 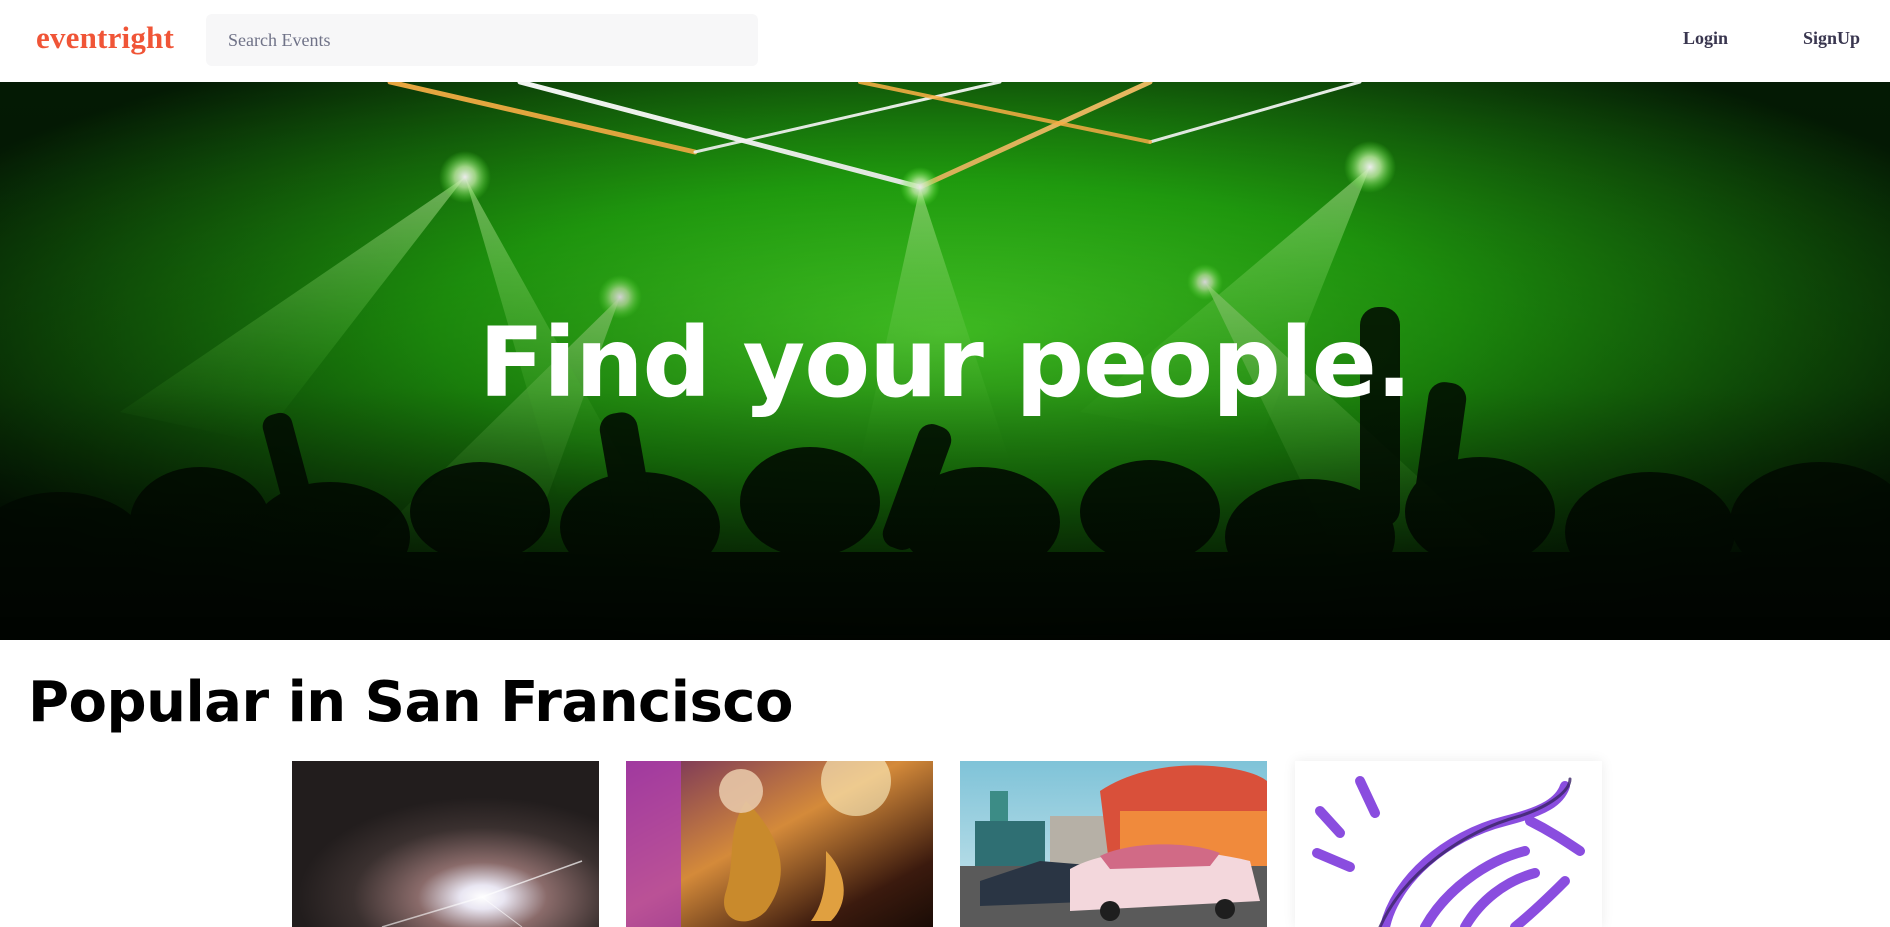 What do you see at coordinates (410, 702) in the screenshot?
I see `section-title: Popular in San Francisco` at bounding box center [410, 702].